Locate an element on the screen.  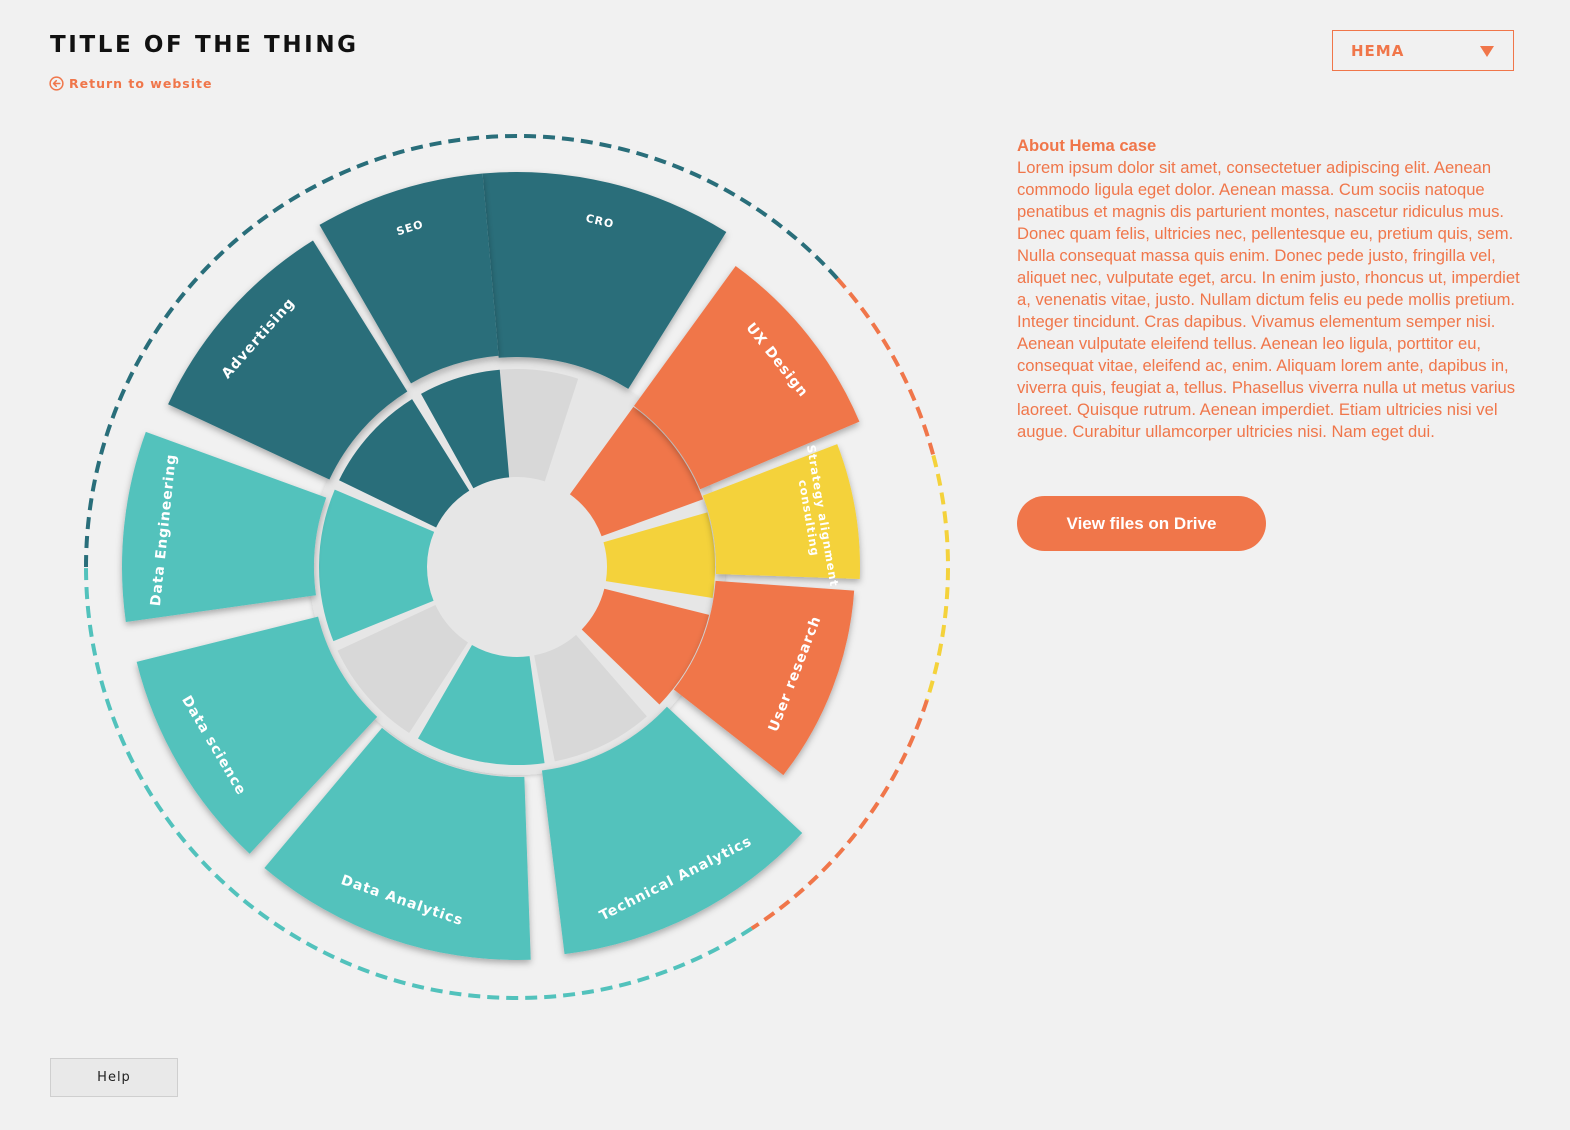
case-select-value: HEMA is located at coordinates (1378, 51).